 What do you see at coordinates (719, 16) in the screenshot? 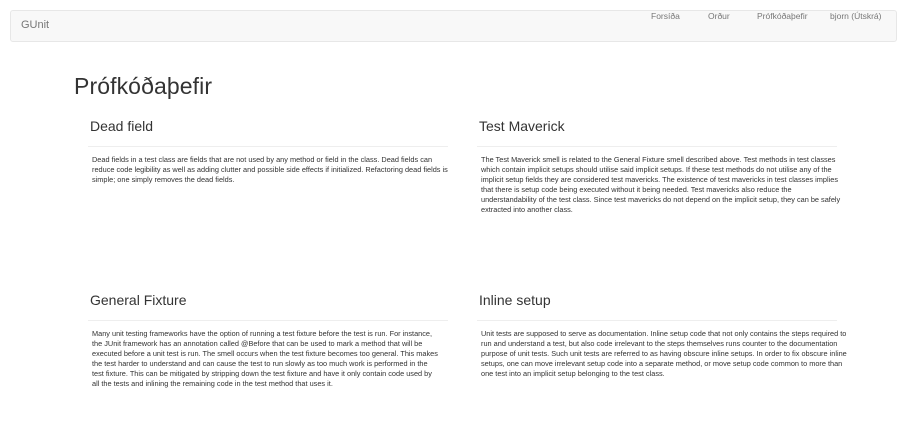
I see `nav-link-ordur: Orður` at bounding box center [719, 16].